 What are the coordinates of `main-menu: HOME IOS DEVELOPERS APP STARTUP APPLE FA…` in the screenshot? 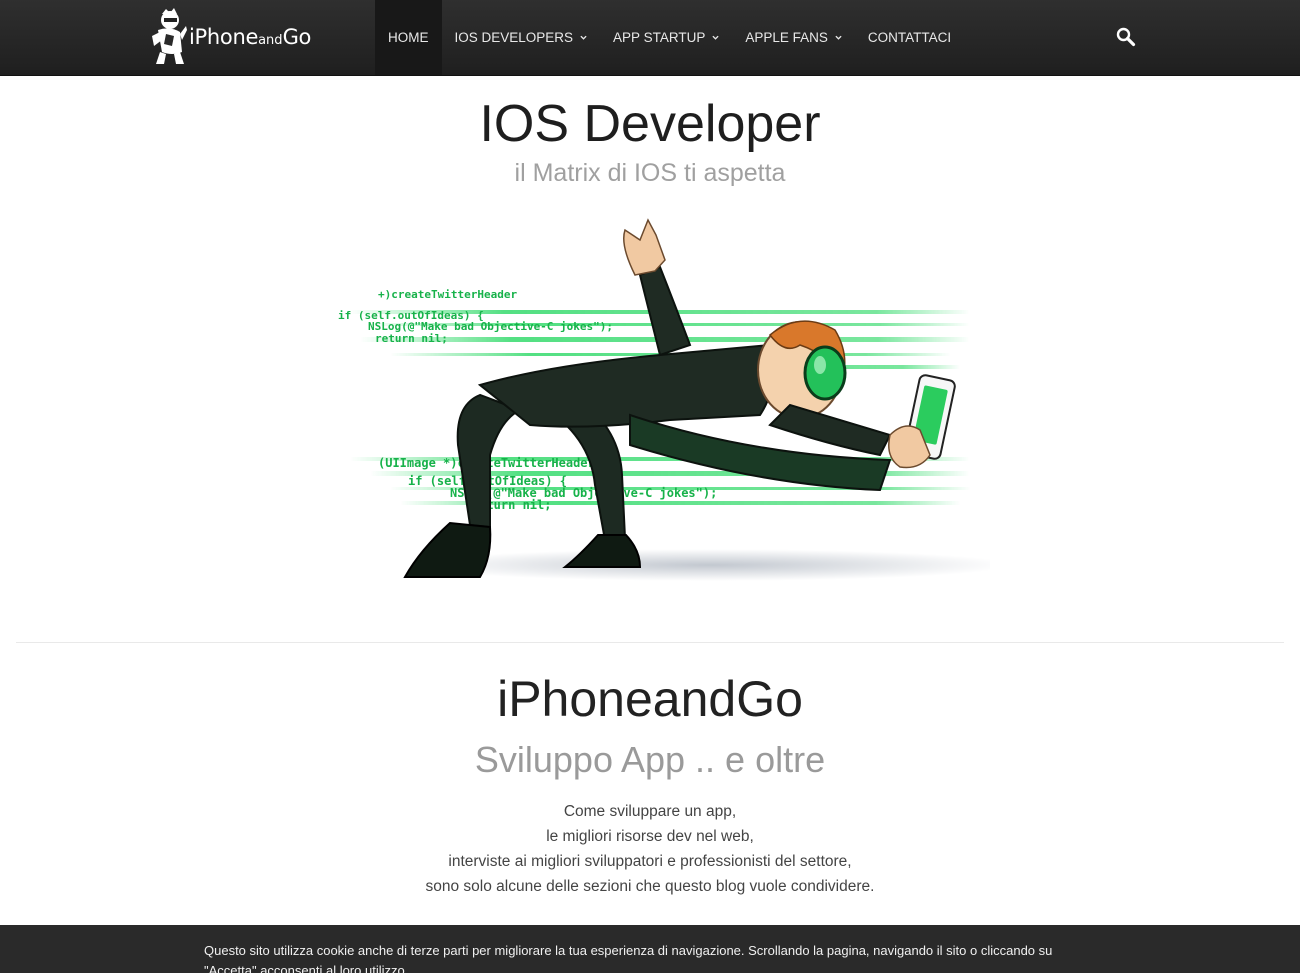 It's located at (669, 37).